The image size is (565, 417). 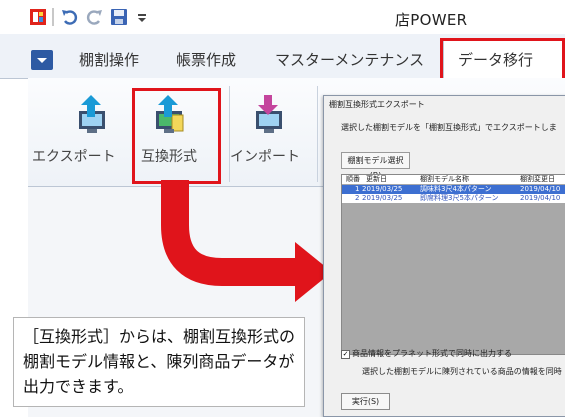 I want to click on column-header-name: 棚割モデル名称, so click(x=444, y=179).